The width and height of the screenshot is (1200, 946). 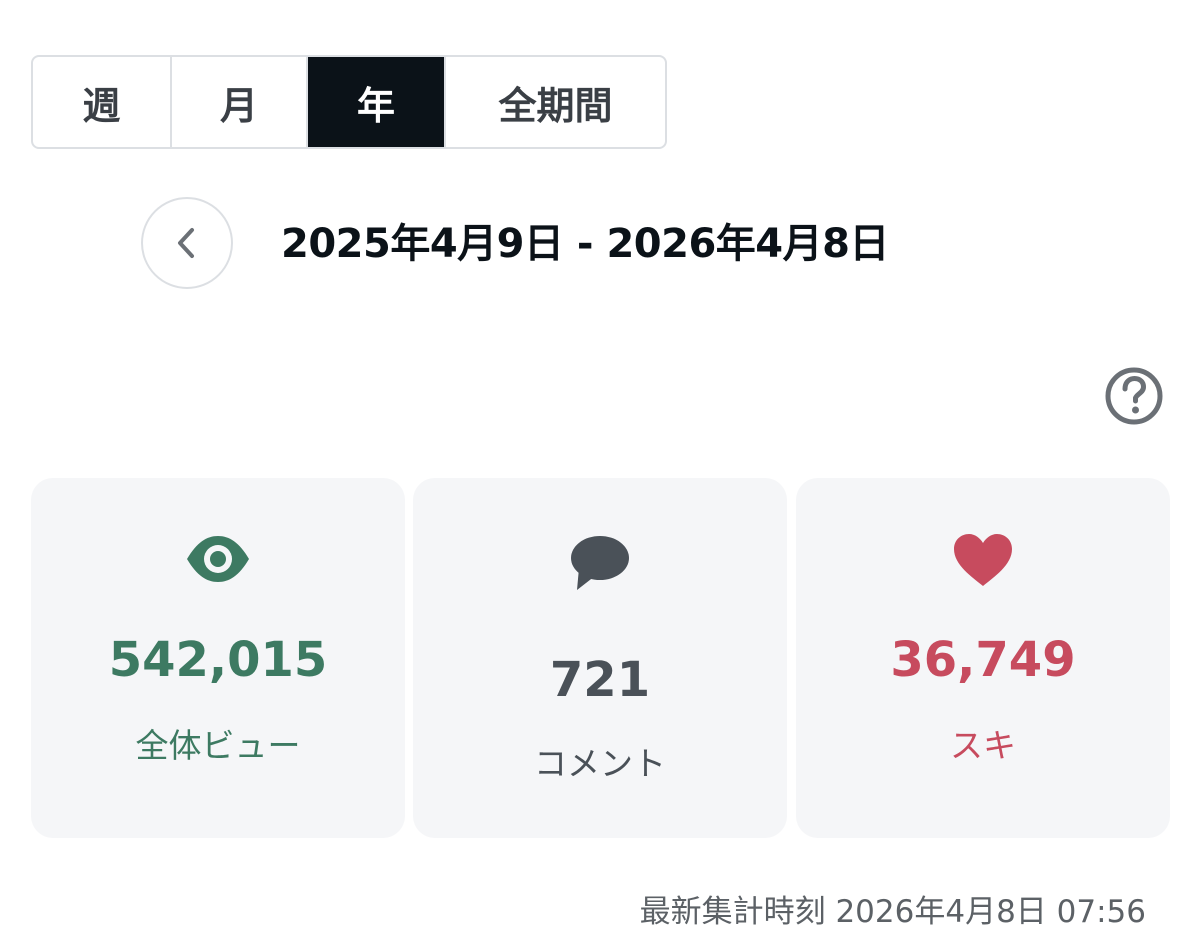 I want to click on last-updated-timestamp: 最新集計時刻 2026年4月8日 07:56, so click(x=892, y=912).